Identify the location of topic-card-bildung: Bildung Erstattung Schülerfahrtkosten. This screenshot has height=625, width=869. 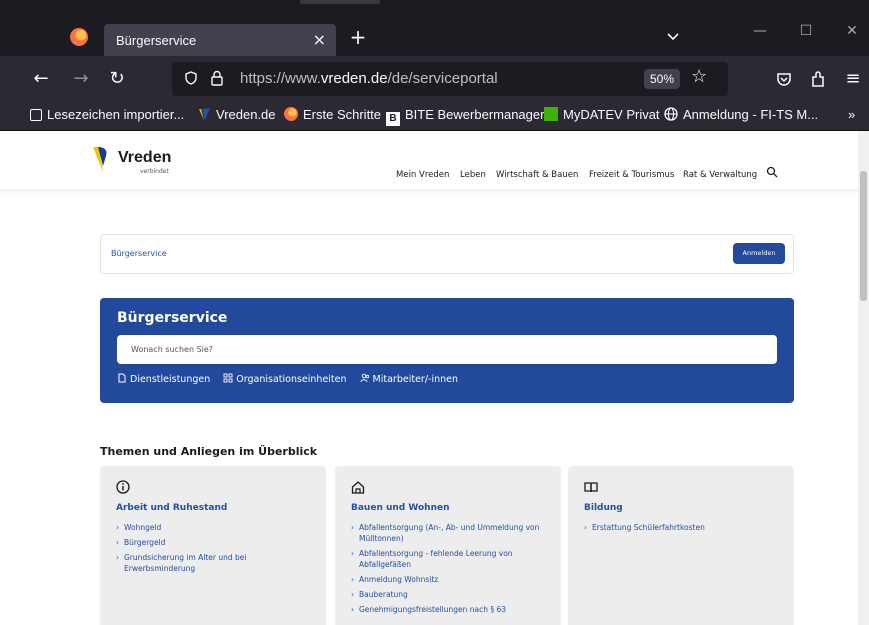
(681, 545).